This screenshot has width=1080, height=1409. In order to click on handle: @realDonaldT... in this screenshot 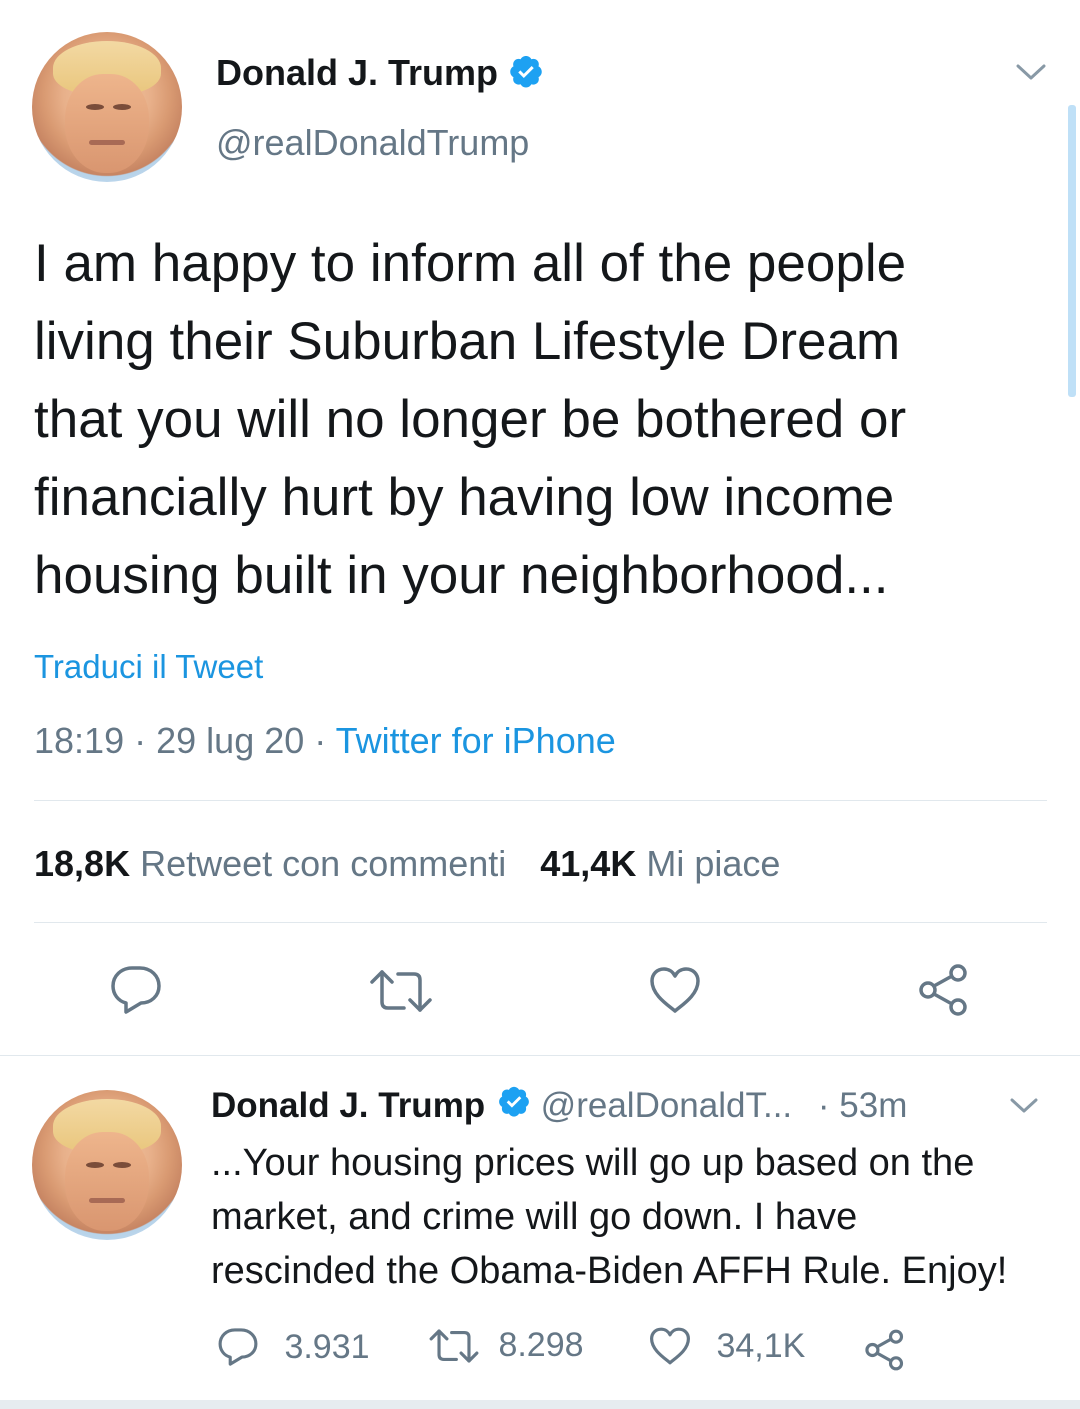, I will do `click(666, 1105)`.